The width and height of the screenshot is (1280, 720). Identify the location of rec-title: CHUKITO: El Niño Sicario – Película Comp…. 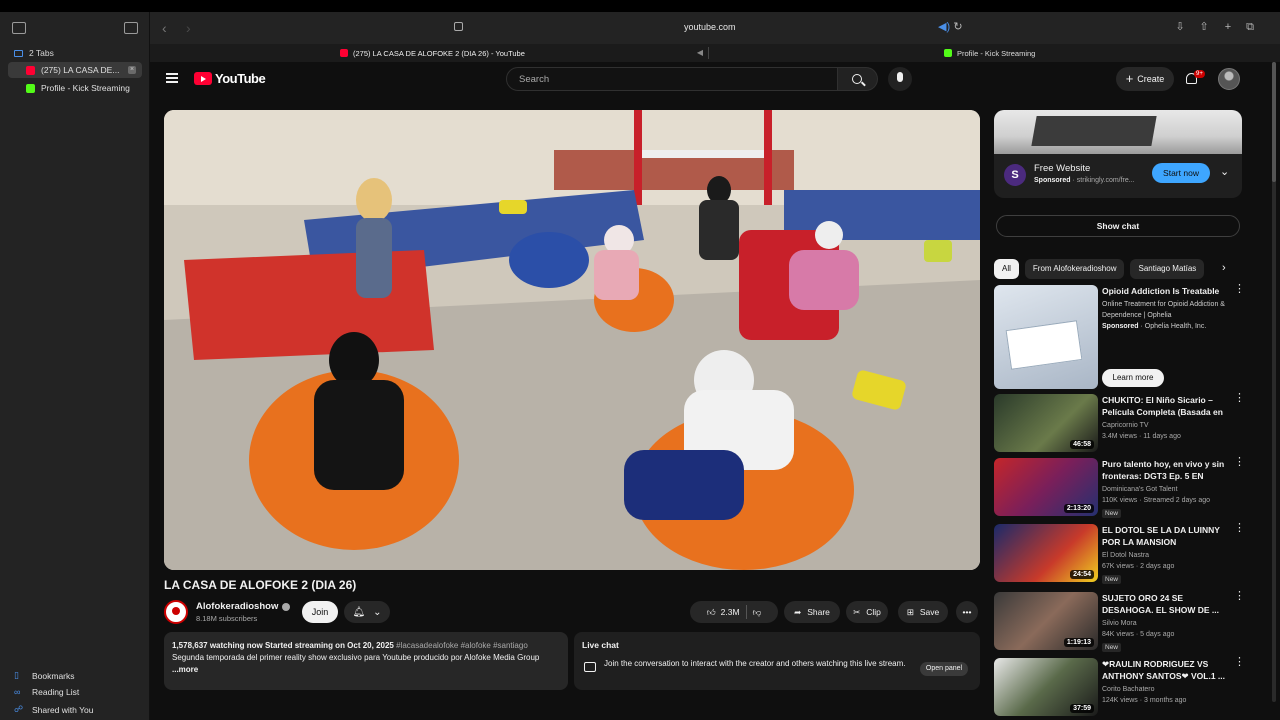
(1165, 406).